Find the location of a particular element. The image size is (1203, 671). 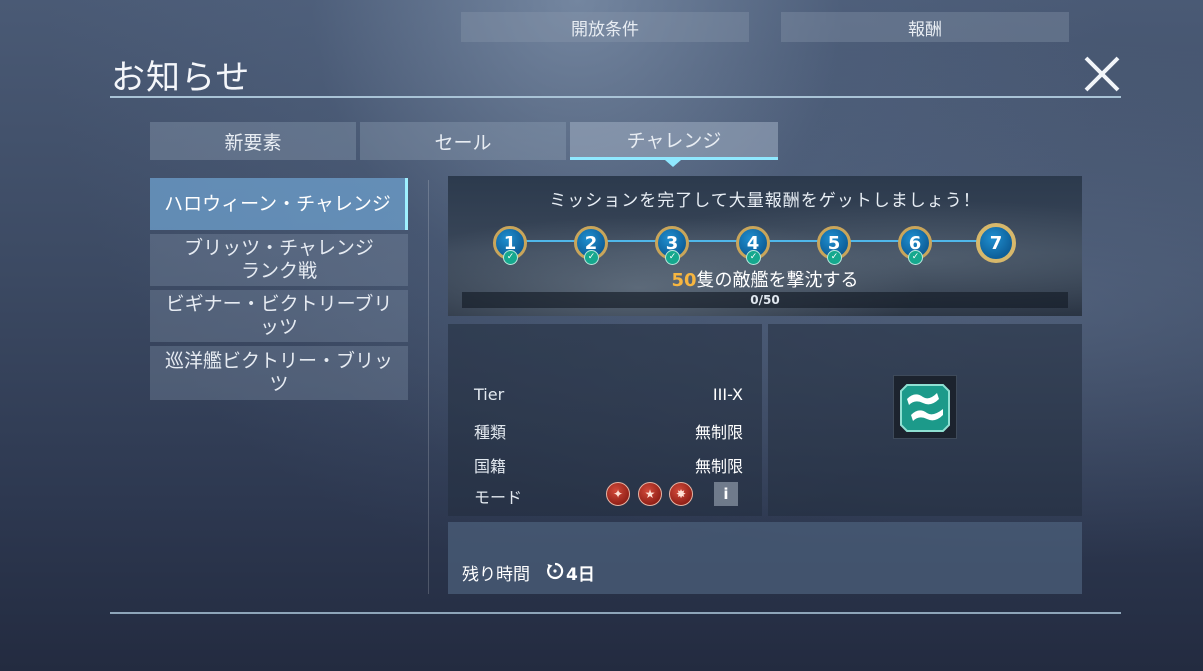

nation-value: 無制限 is located at coordinates (718, 466).